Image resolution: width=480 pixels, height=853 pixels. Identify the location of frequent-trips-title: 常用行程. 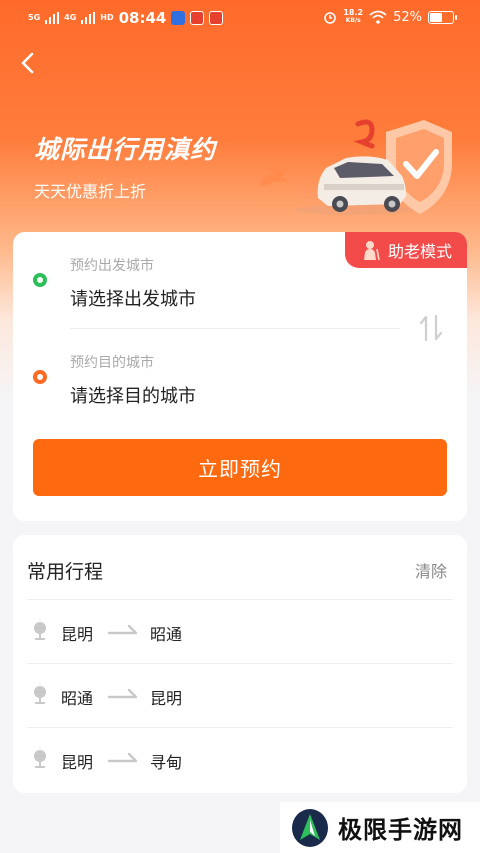
(65, 572).